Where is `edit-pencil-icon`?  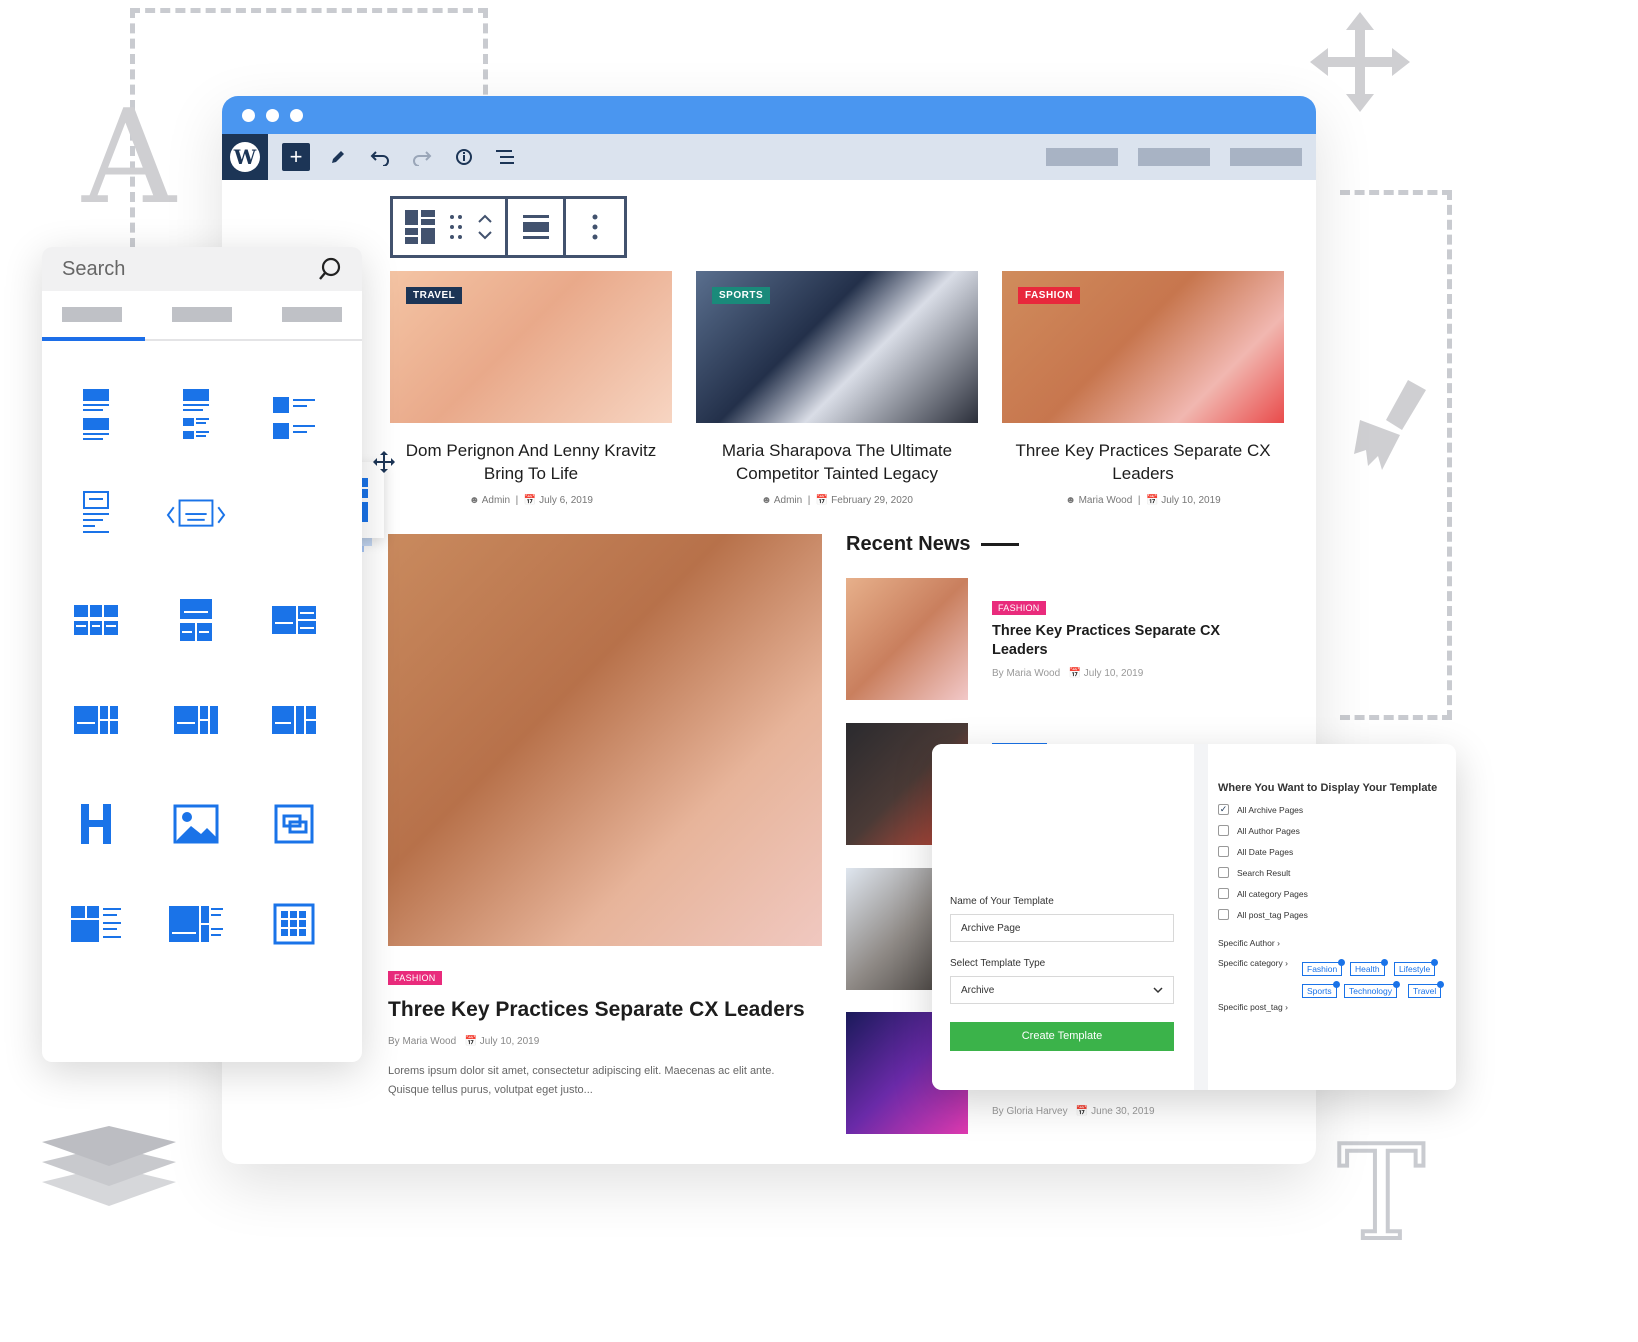
edit-pencil-icon is located at coordinates (338, 157).